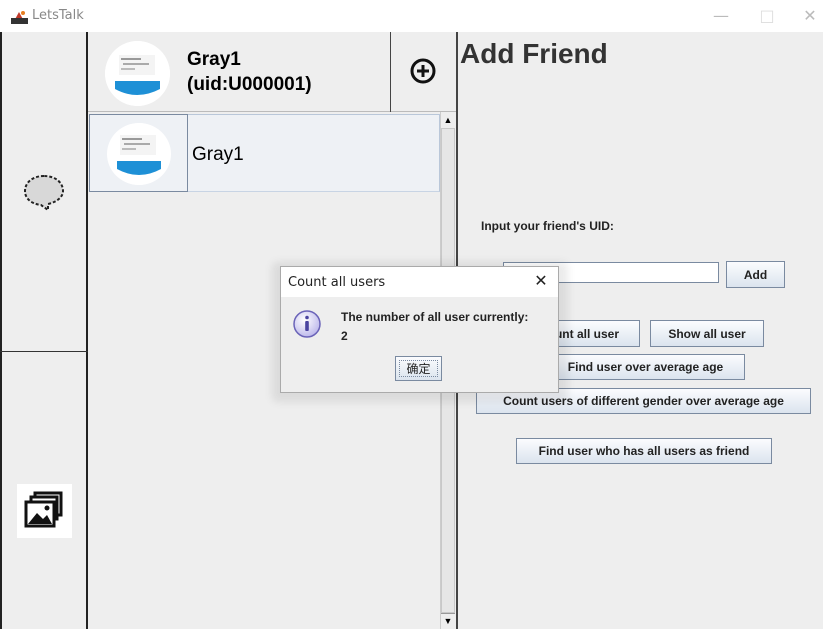  Describe the element at coordinates (448, 620) in the screenshot. I see `scroll-down-icon: ▼` at that location.